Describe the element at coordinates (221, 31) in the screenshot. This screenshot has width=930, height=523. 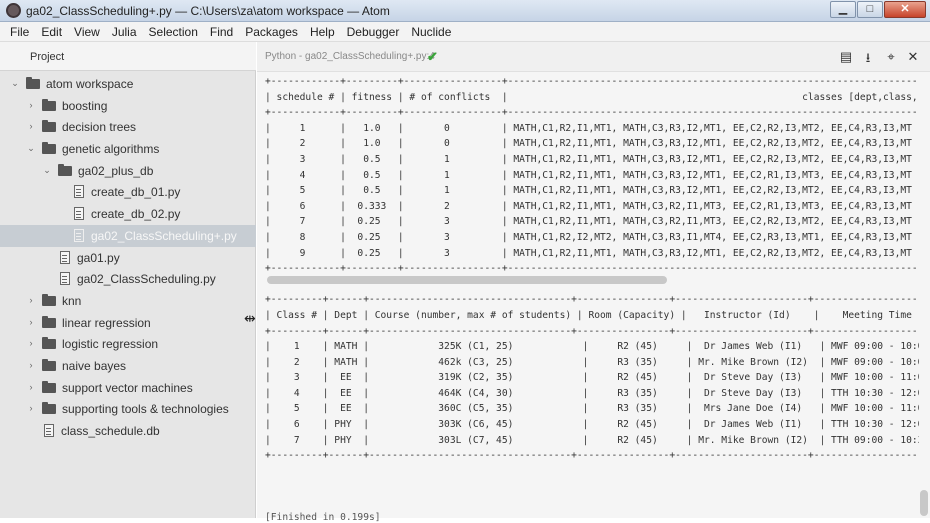
I see `menu-find: Find` at that location.